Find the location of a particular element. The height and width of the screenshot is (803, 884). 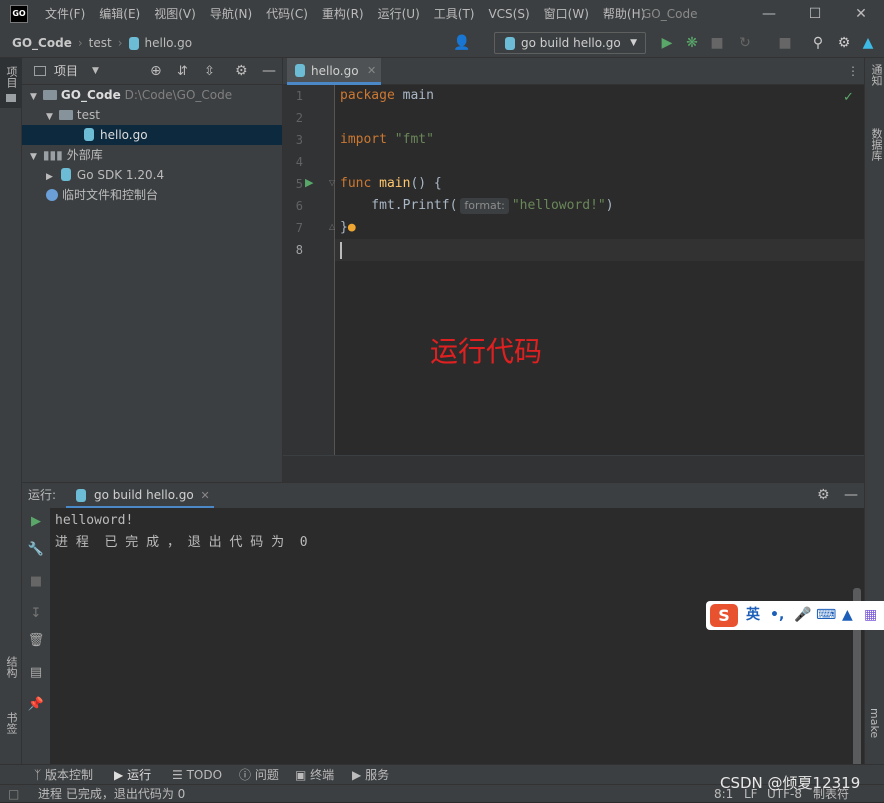

notifications-tool-tab: 通知 is located at coordinates (876, 75).